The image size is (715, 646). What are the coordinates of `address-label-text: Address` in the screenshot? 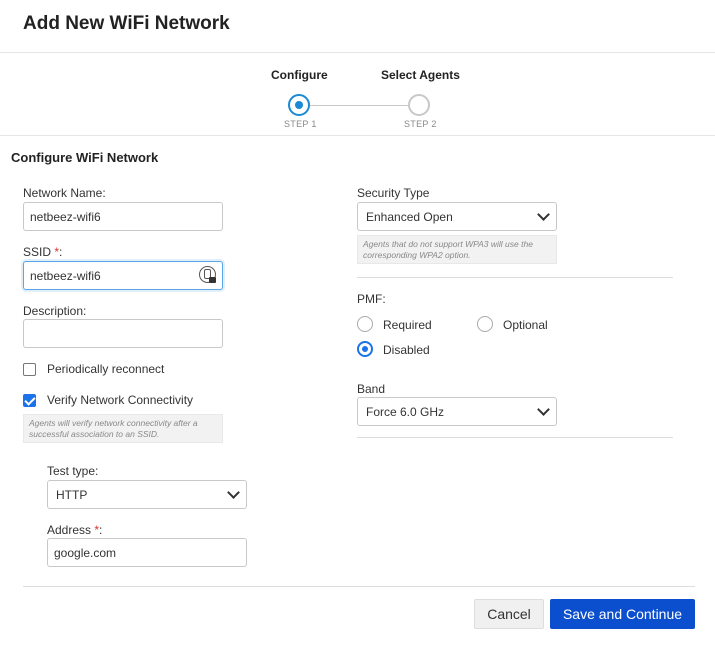 It's located at (69, 530).